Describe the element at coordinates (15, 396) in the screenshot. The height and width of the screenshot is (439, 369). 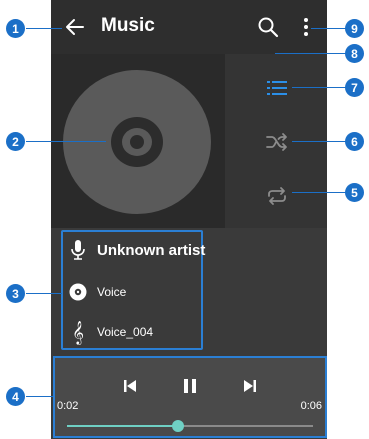
I see `callout-badge: 4` at that location.